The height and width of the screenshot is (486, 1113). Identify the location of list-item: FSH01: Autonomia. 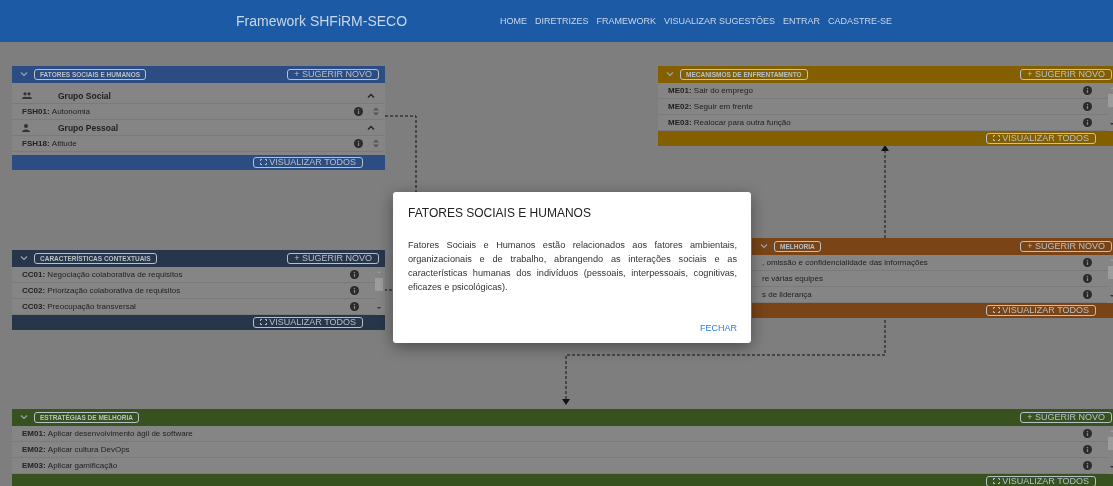
(198, 112).